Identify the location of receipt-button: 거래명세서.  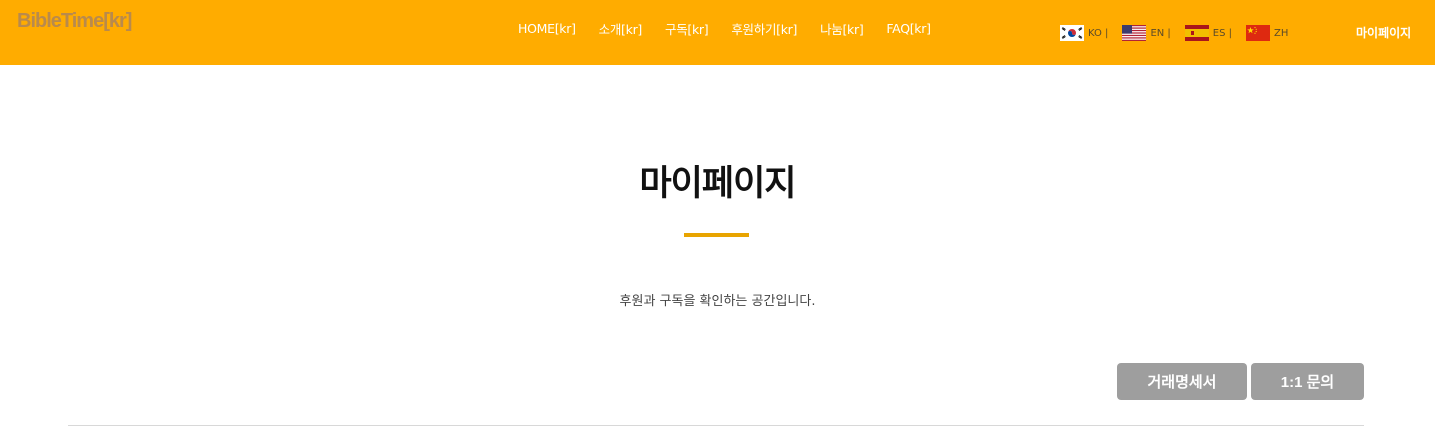
(1182, 381).